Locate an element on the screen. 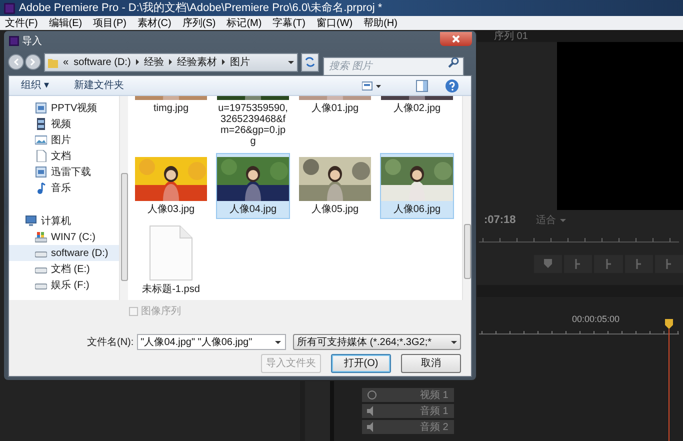 The height and width of the screenshot is (441, 683). nav-item: software (D:) is located at coordinates (64, 253).